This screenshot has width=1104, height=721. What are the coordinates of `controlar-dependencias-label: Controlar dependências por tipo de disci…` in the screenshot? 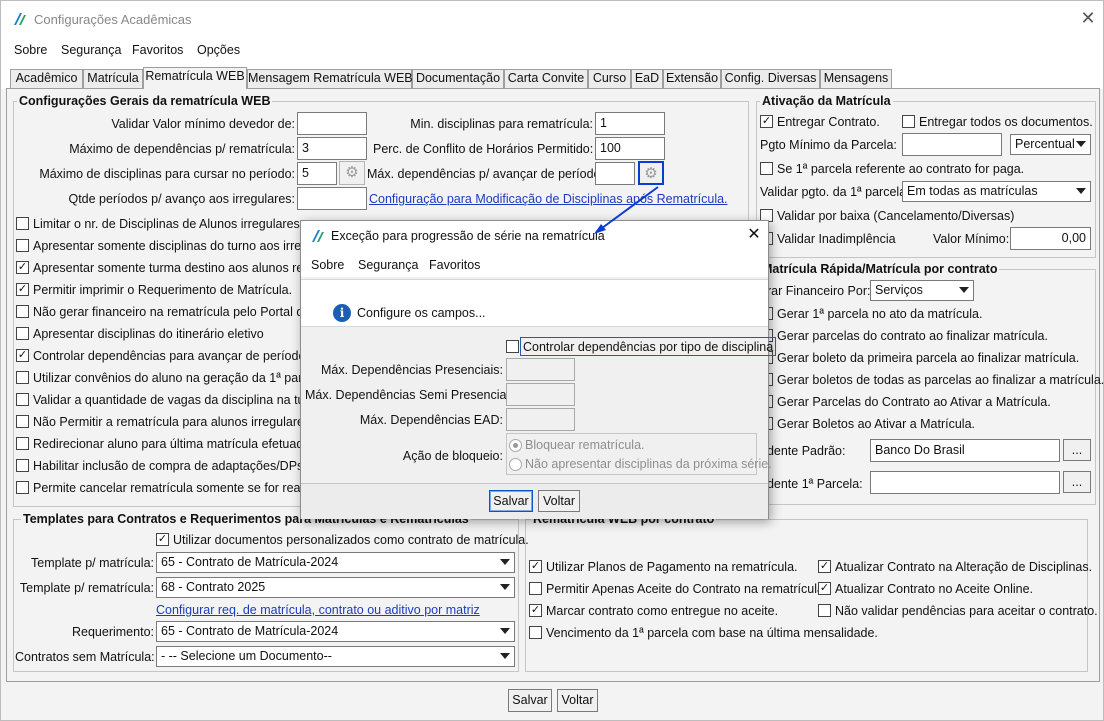 It's located at (648, 346).